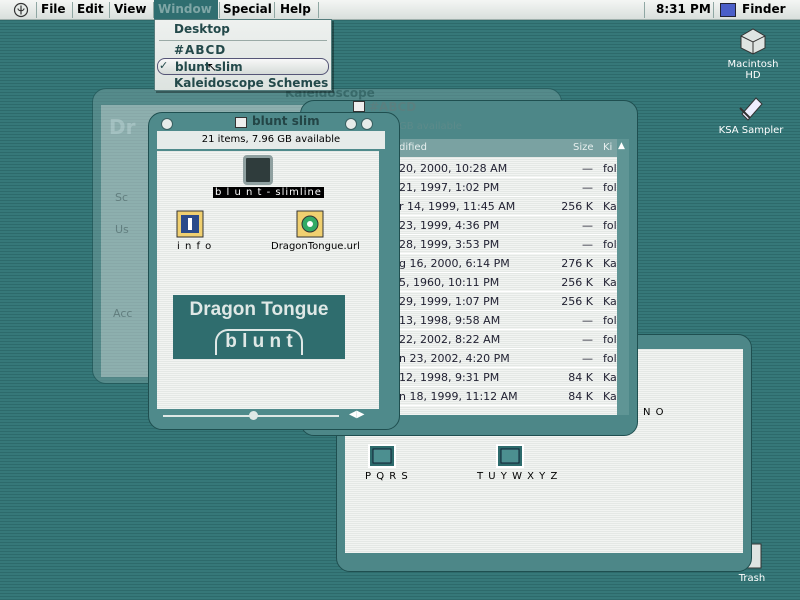 Image resolution: width=800 pixels, height=600 pixels. I want to click on list-item: 22, 2002, 8:22 AM — fol, so click(507, 339).